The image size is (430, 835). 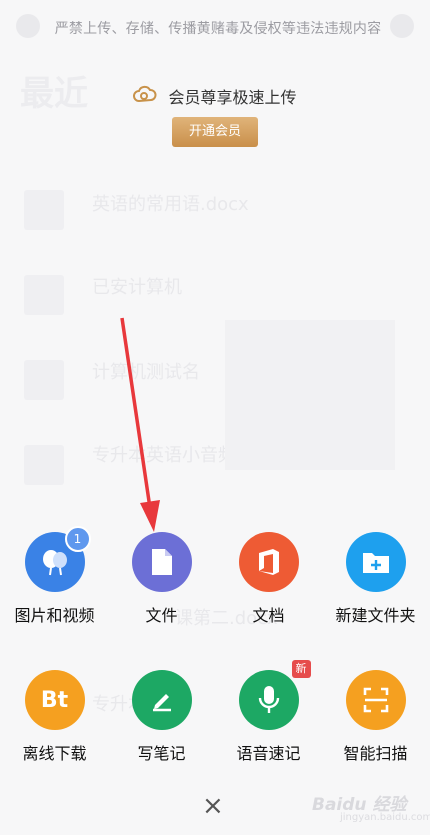 I want to click on close-icon: ×, so click(x=213, y=806).